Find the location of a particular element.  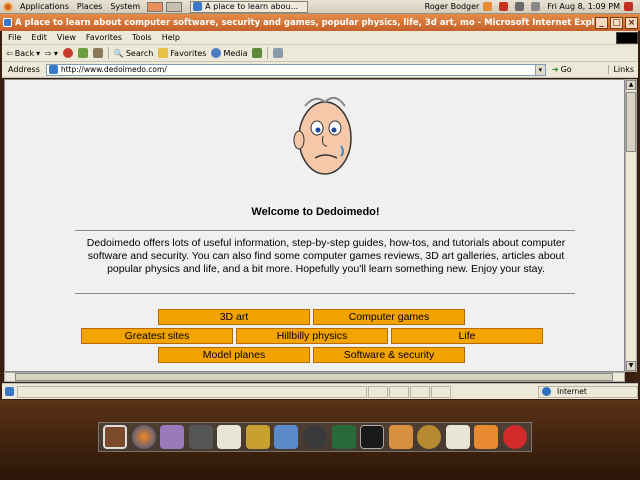

horizontal-scroll-thumb is located at coordinates (314, 377).